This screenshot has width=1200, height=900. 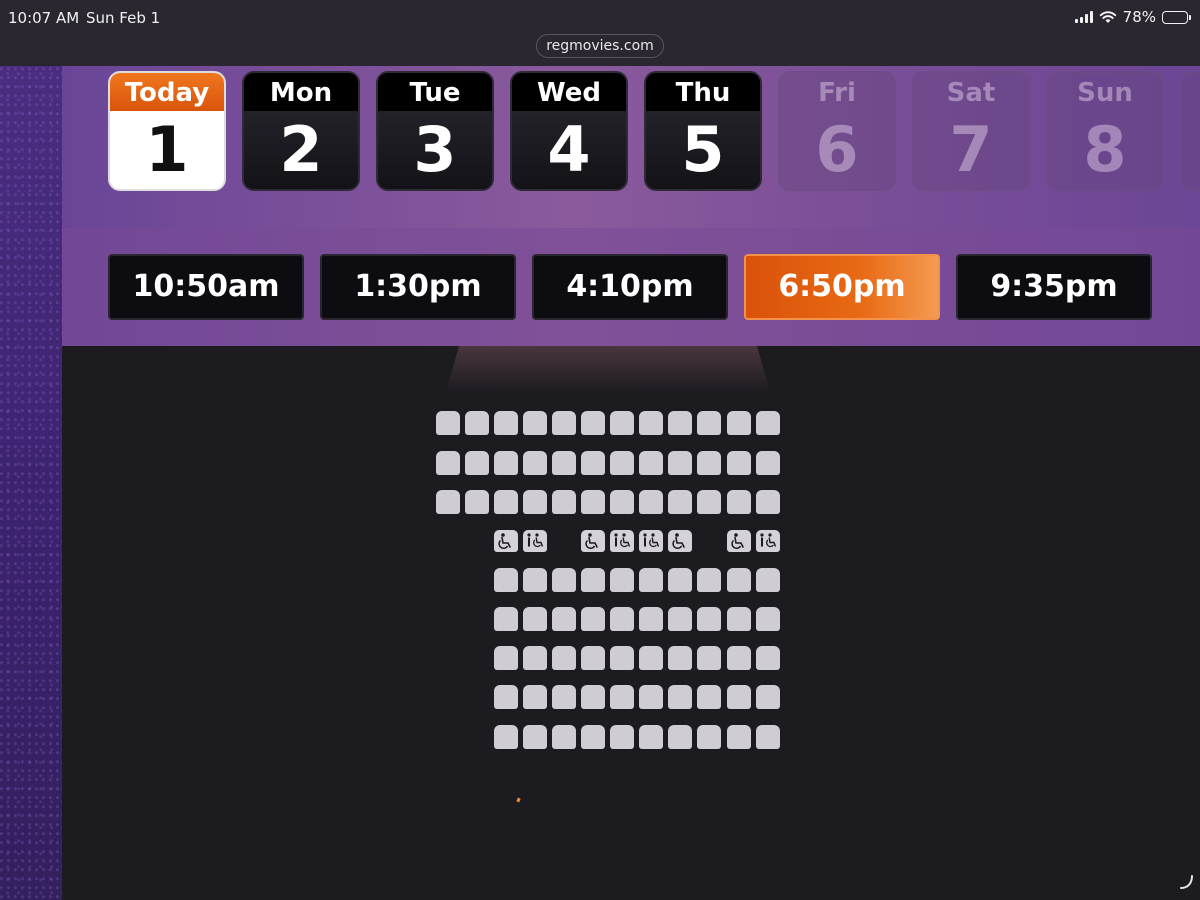 What do you see at coordinates (630, 287) in the screenshot?
I see `showtime-button-2: 4:10pm` at bounding box center [630, 287].